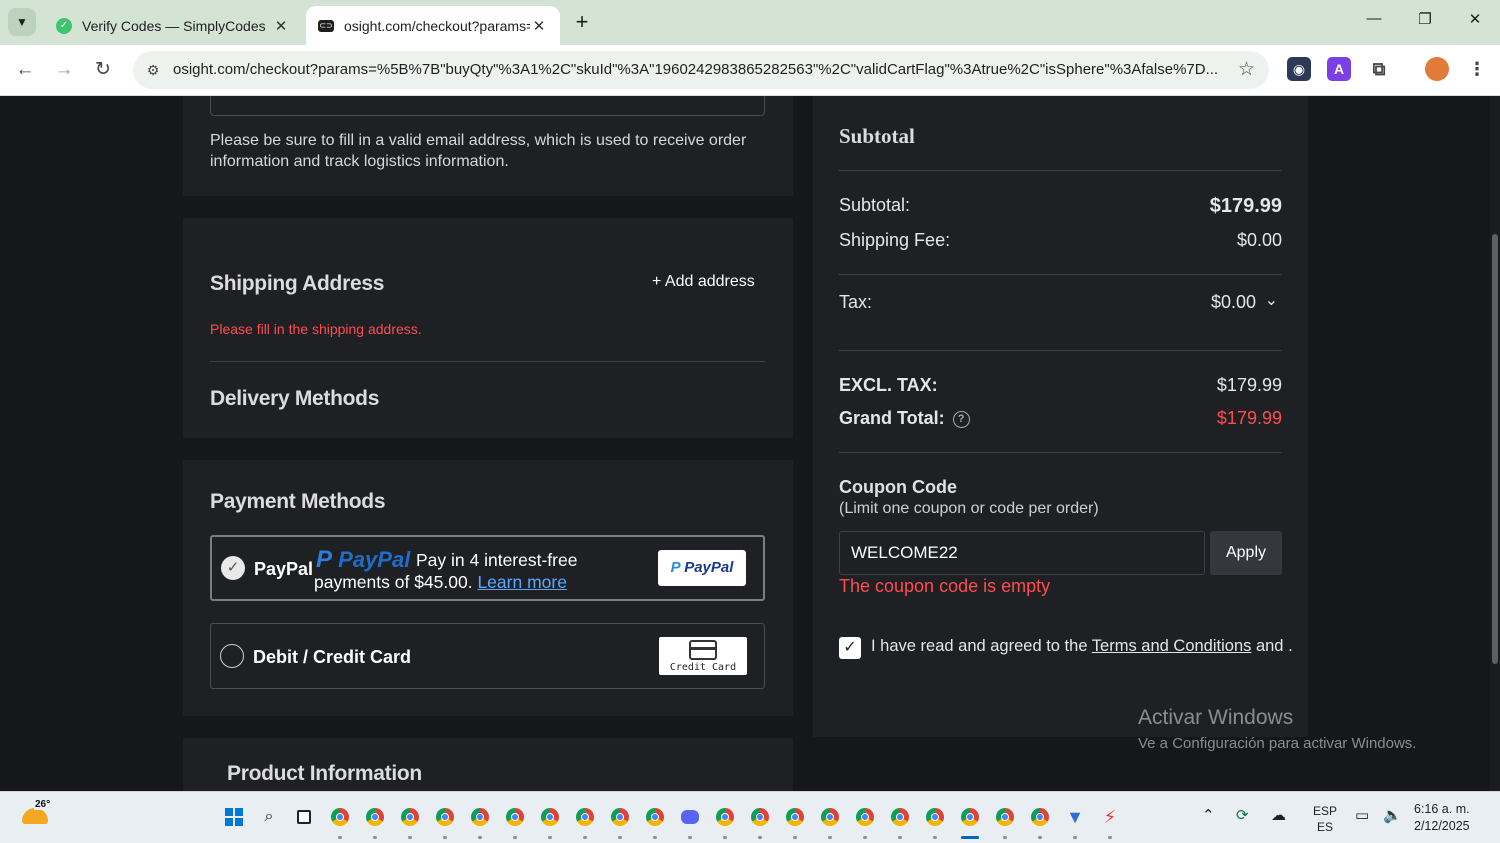  I want to click on summary-title: Subtotal, so click(877, 136).